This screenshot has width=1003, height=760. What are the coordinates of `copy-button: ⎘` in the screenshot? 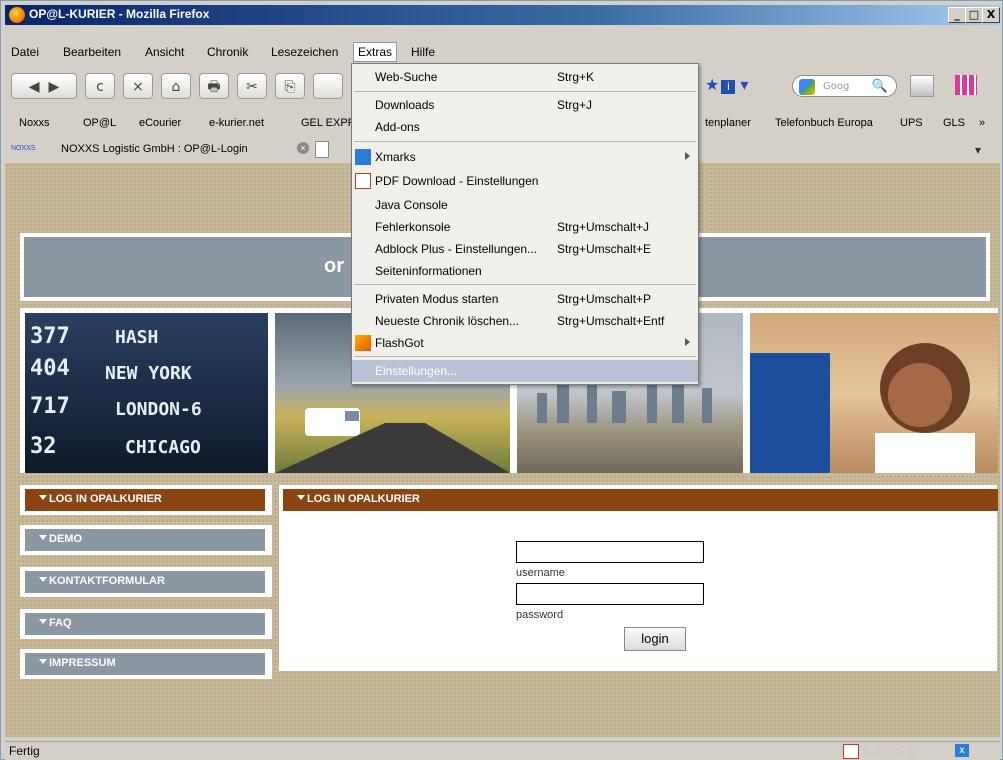 It's located at (290, 86).